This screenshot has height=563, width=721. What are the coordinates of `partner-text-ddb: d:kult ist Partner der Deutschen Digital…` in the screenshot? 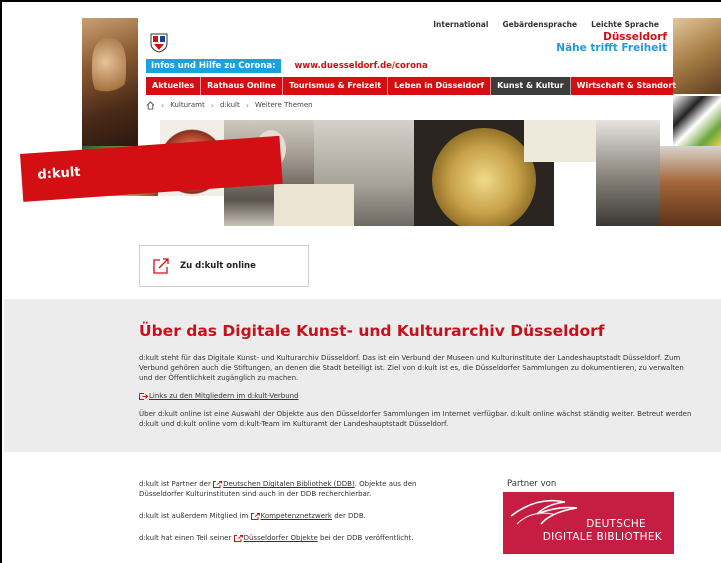 It's located at (299, 489).